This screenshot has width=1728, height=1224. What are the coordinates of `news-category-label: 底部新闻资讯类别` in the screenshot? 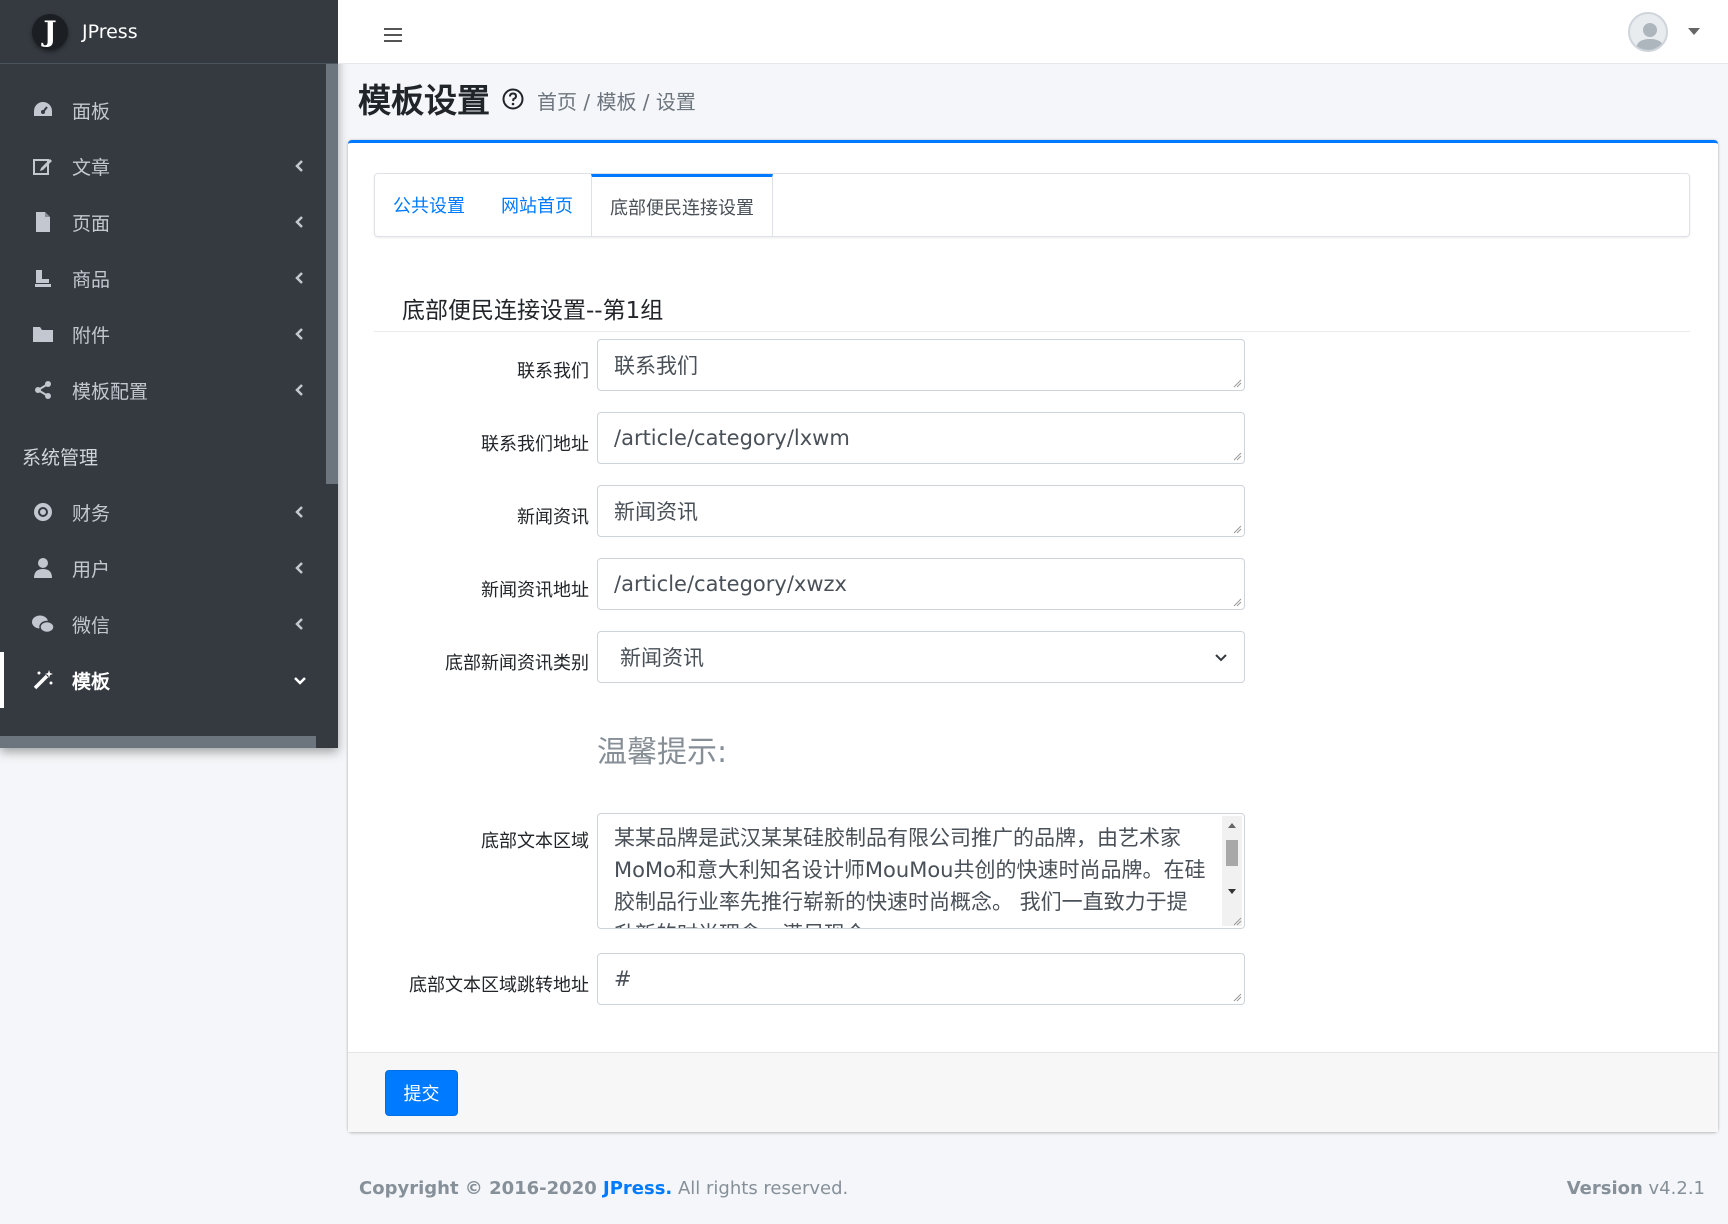 It's located at (517, 663).